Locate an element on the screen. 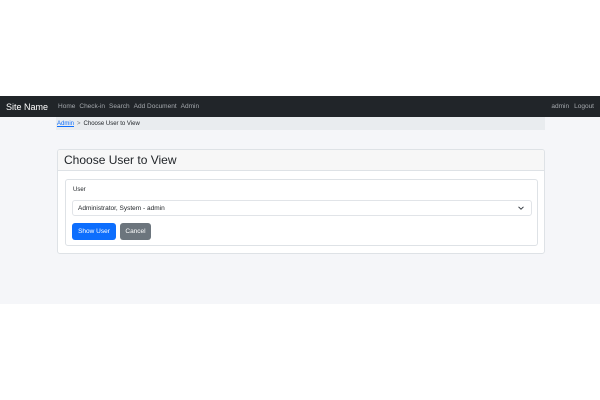 The width and height of the screenshot is (600, 400). site-brand-link: Site Name is located at coordinates (24, 107).